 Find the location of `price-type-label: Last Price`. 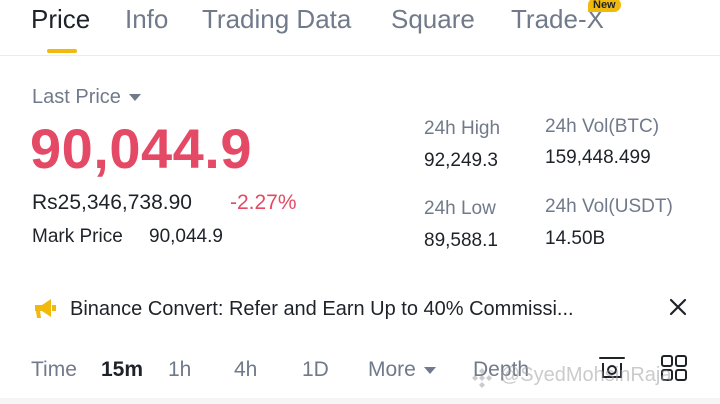

price-type-label: Last Price is located at coordinates (76, 97).